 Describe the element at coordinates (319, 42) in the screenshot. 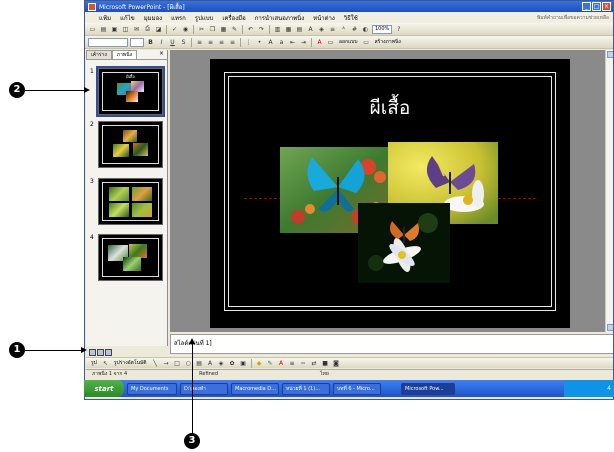

I see `font-color-icon: A` at that location.